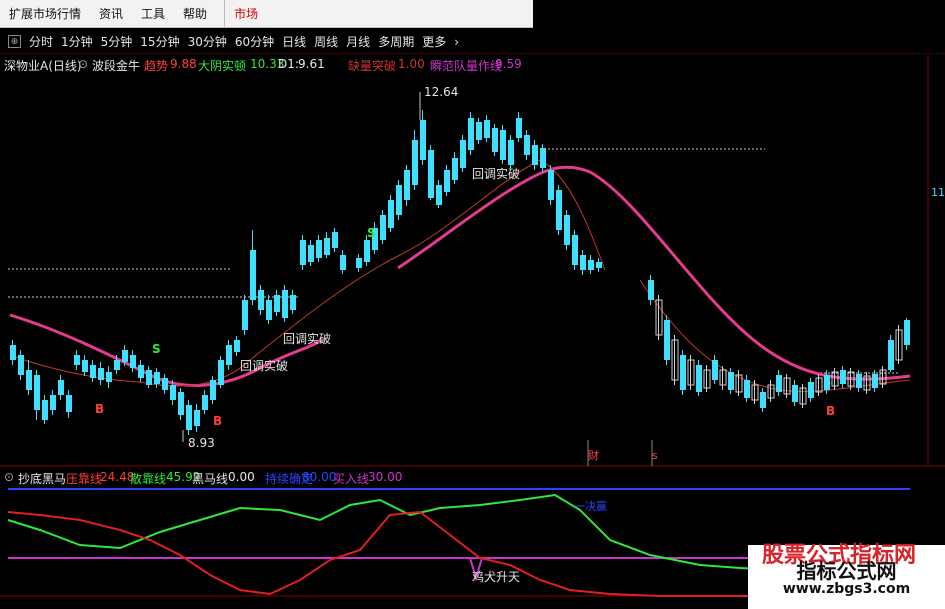 Image resolution: width=945 pixels, height=609 pixels. I want to click on buy-signal-2: B, so click(218, 421).